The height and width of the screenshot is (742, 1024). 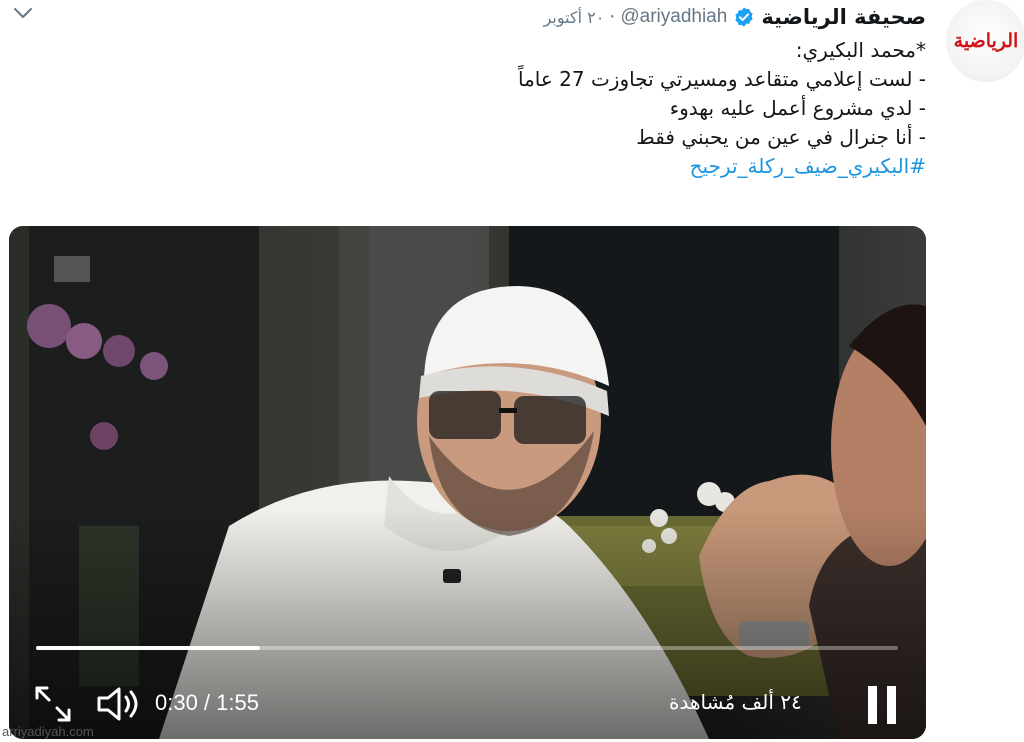 What do you see at coordinates (744, 17) in the screenshot?
I see `verified-badge-icon` at bounding box center [744, 17].